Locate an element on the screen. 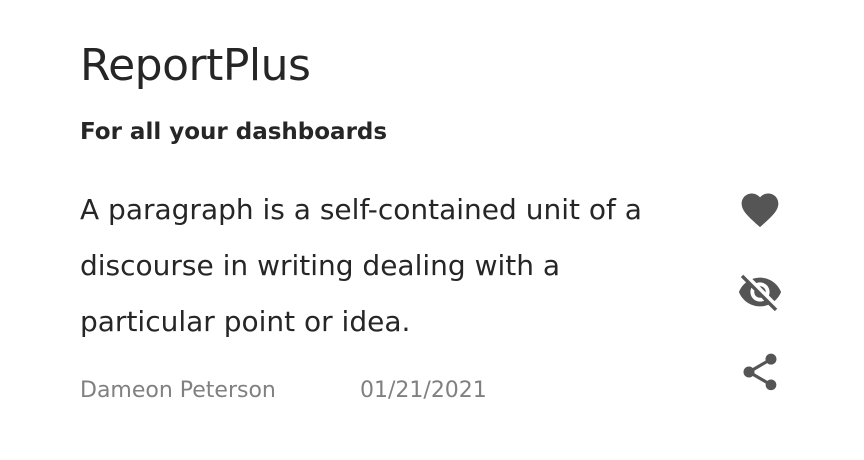 This screenshot has height=460, width=864. post-date: 01/21/2021 is located at coordinates (423, 390).